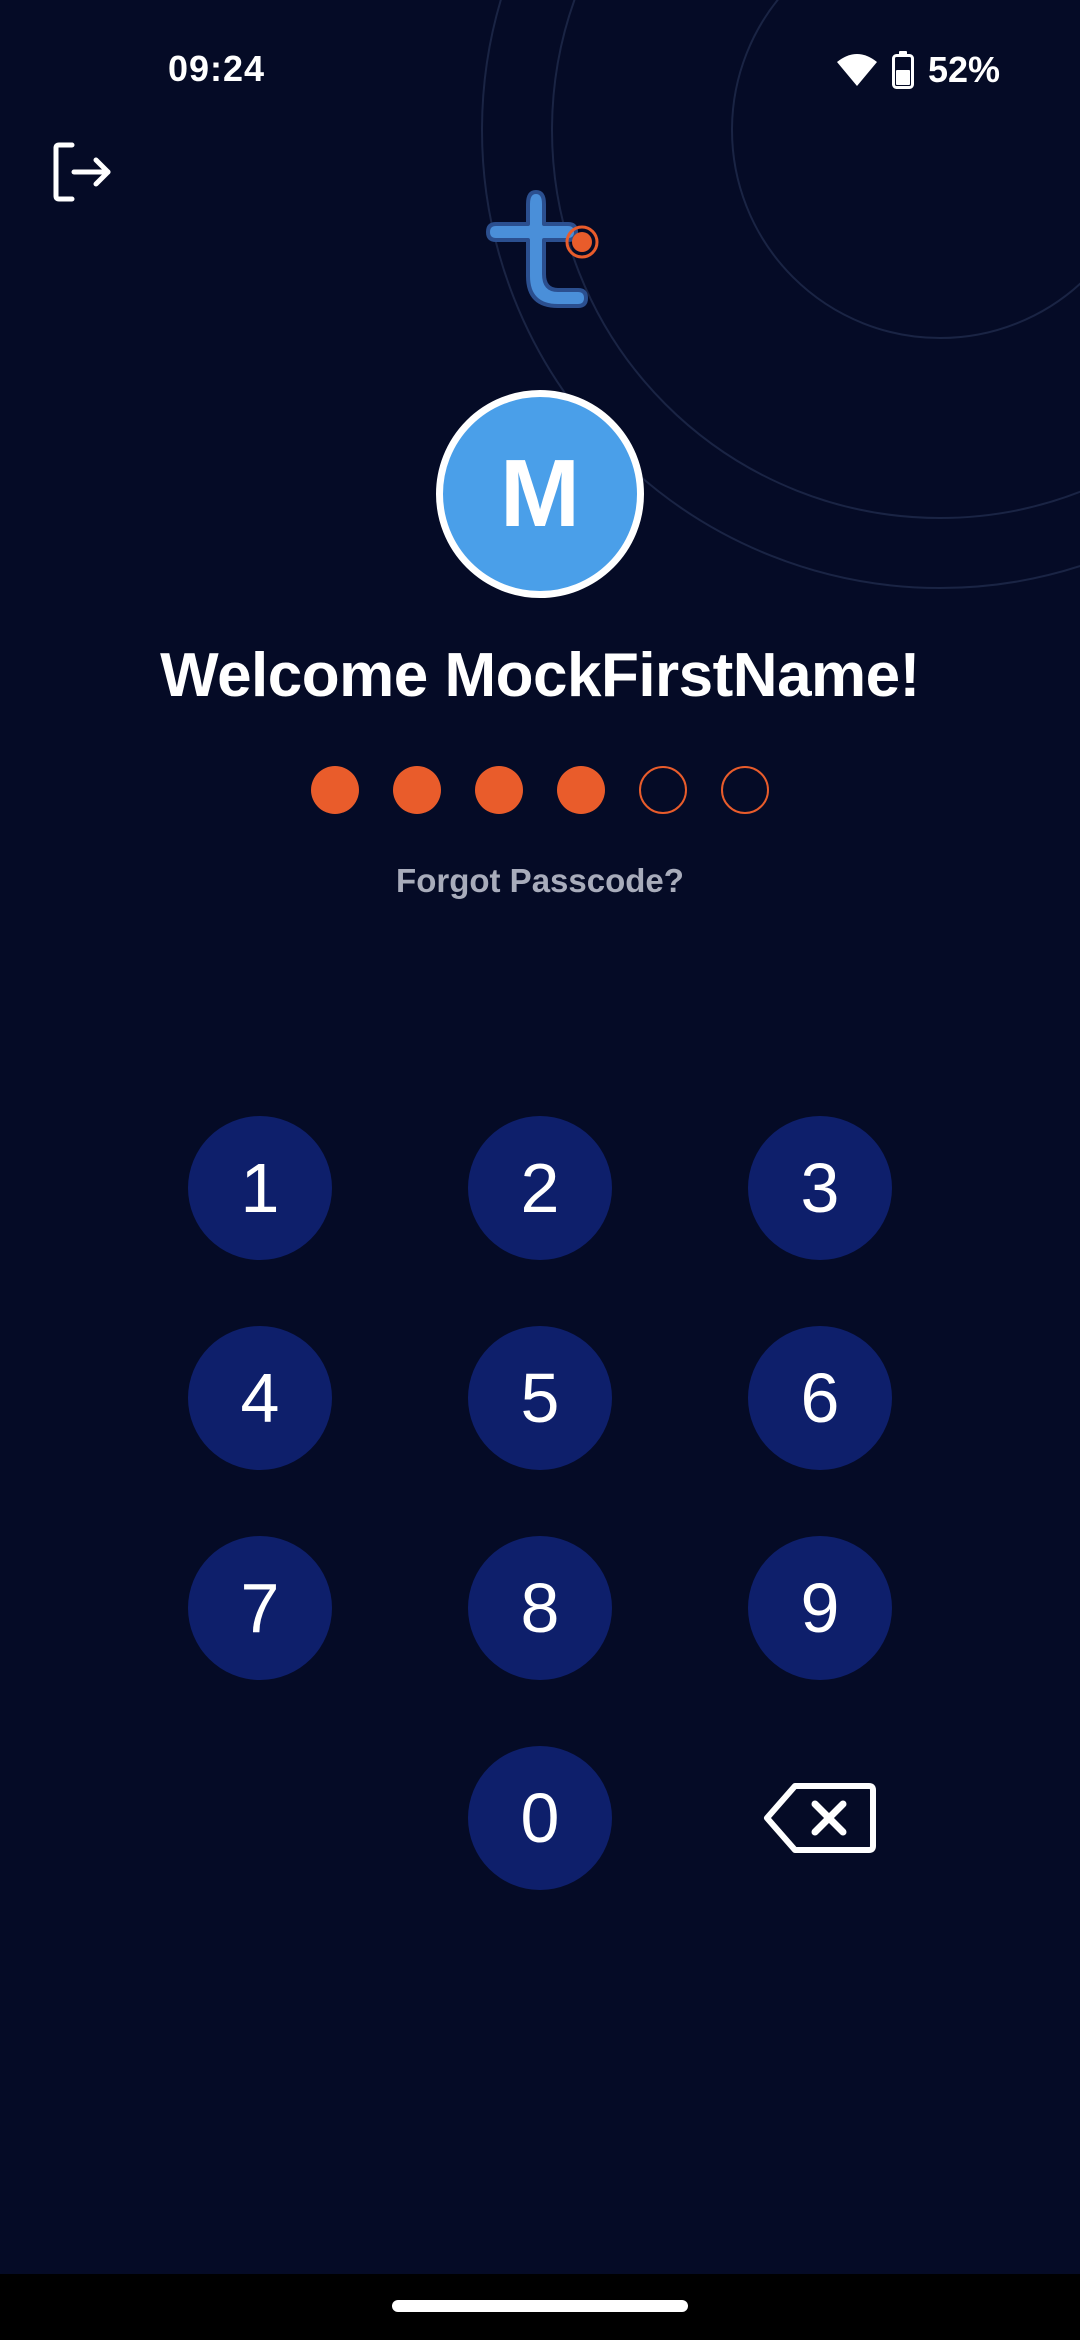 This screenshot has height=2340, width=1080. I want to click on avatar: M, so click(540, 494).